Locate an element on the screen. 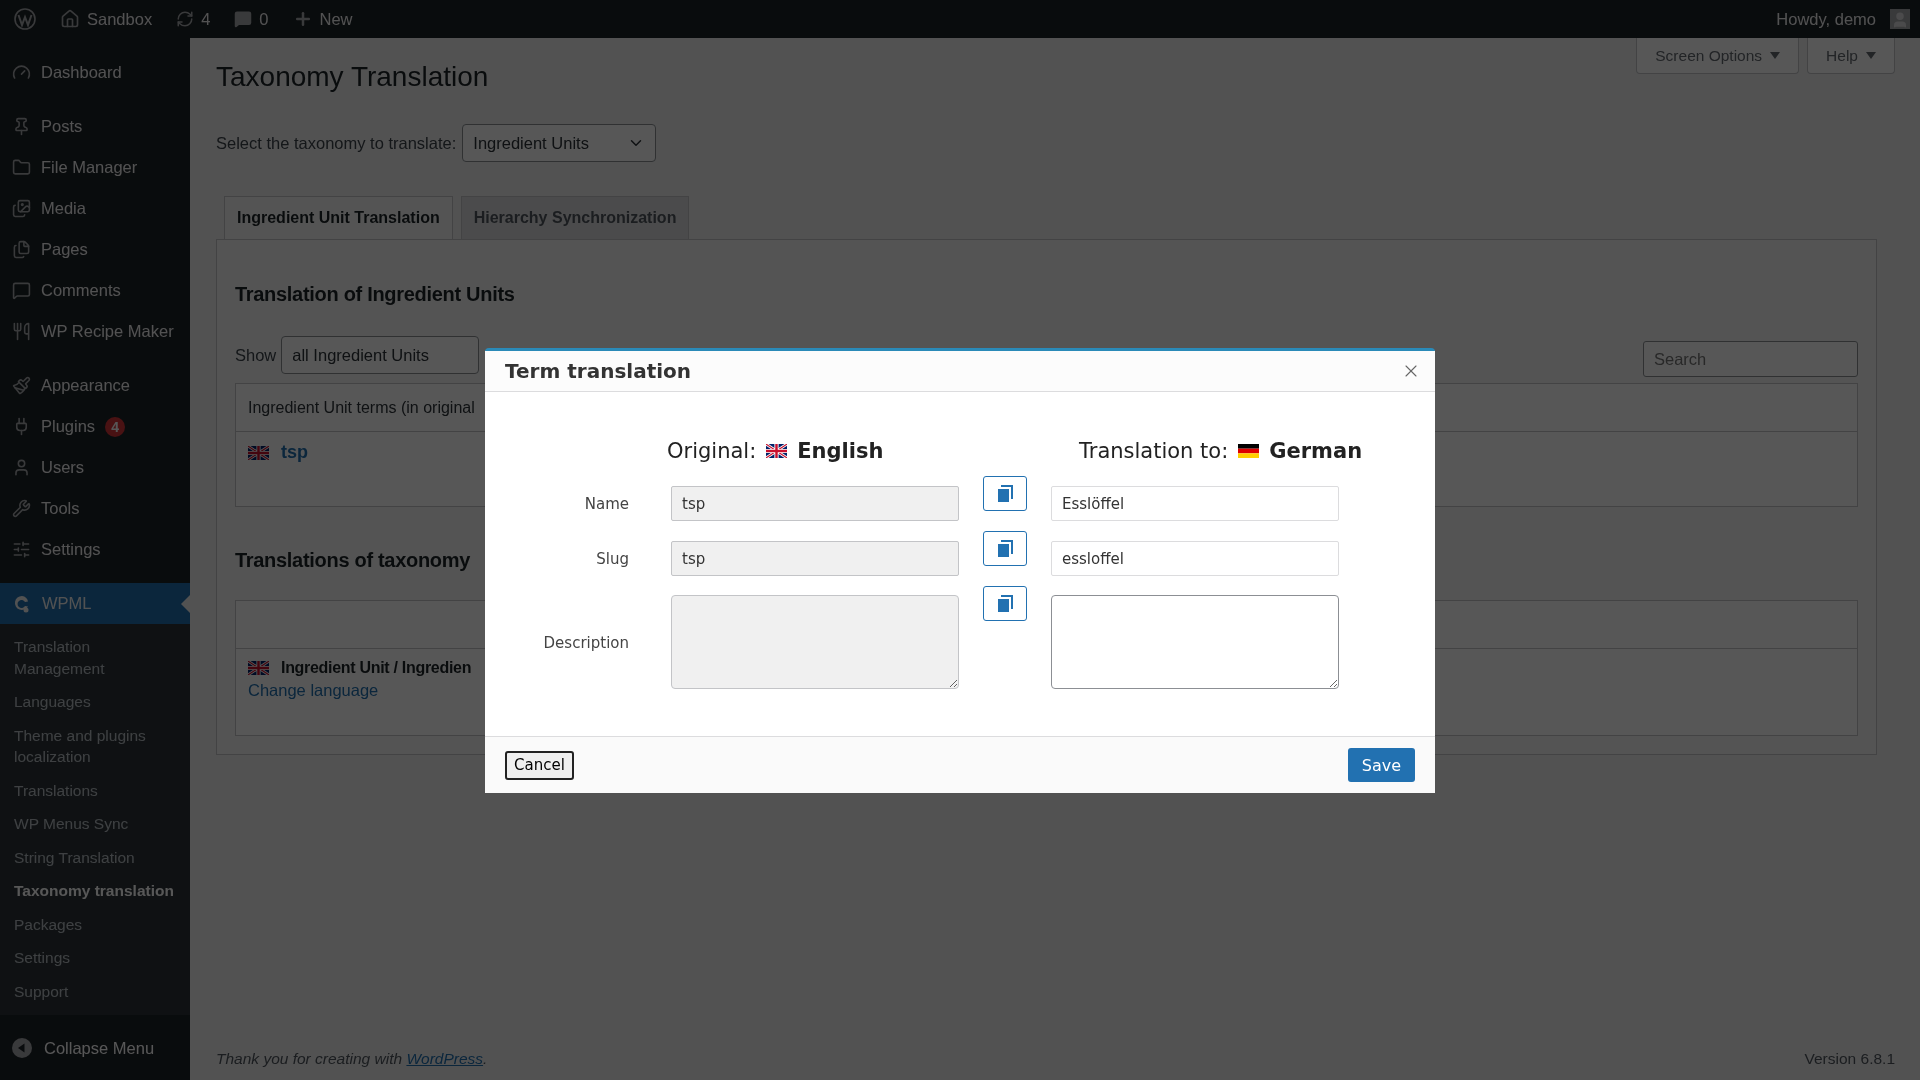  site-link: Sandbox is located at coordinates (120, 19).